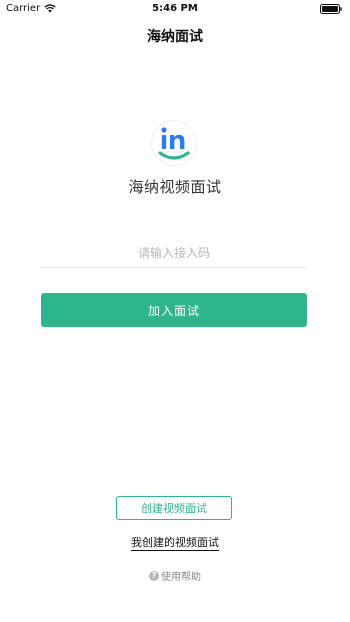 This screenshot has width=350, height=622. I want to click on my-created-interviews-link: 我创建的视频面试, so click(175, 542).